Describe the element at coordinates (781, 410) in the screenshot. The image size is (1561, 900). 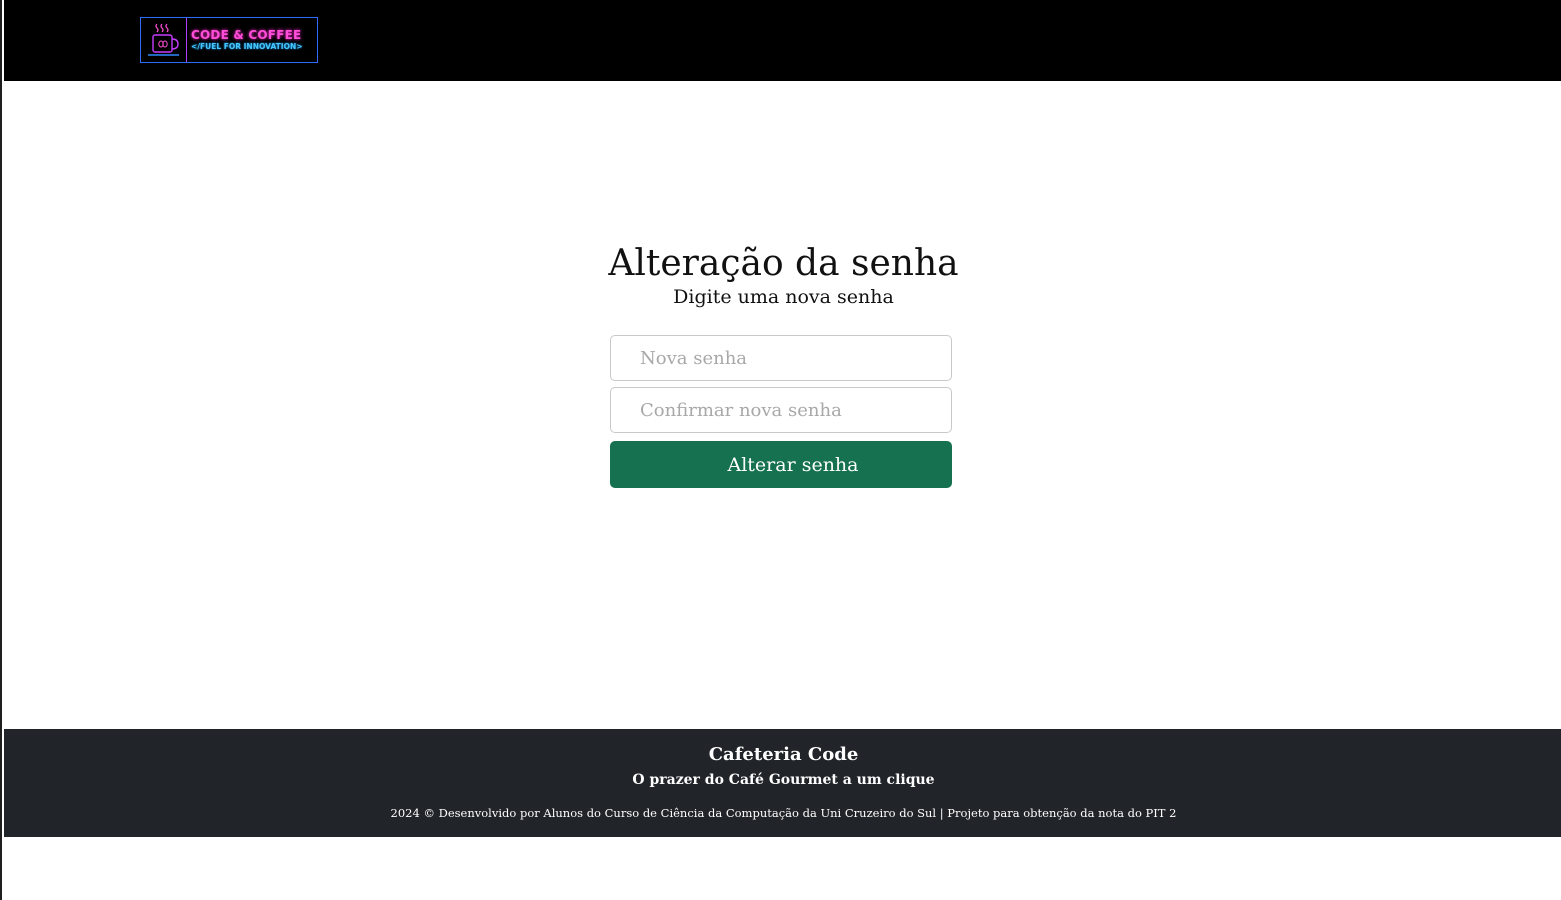
I see `confirm-password-field` at that location.